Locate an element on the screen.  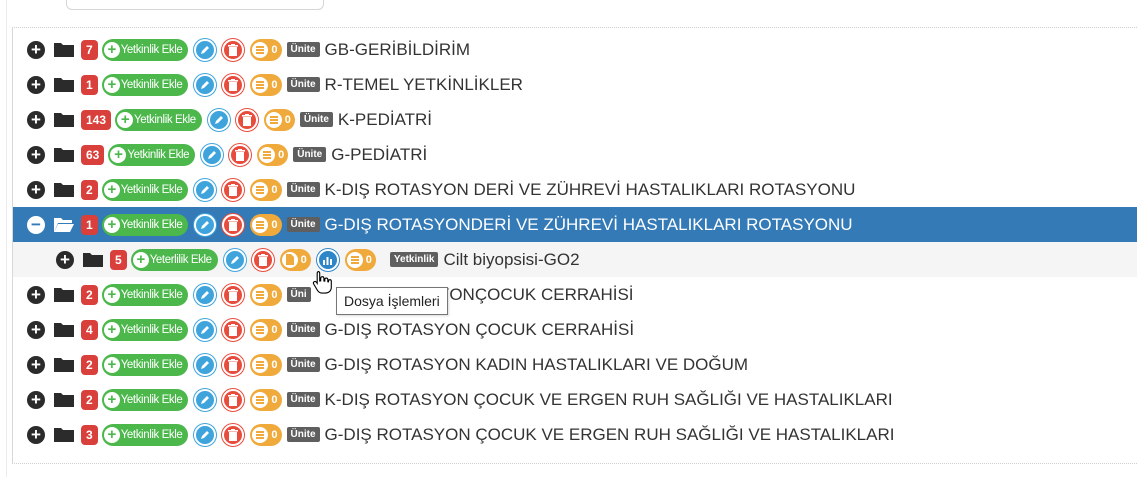
list-icon is located at coordinates (260, 189).